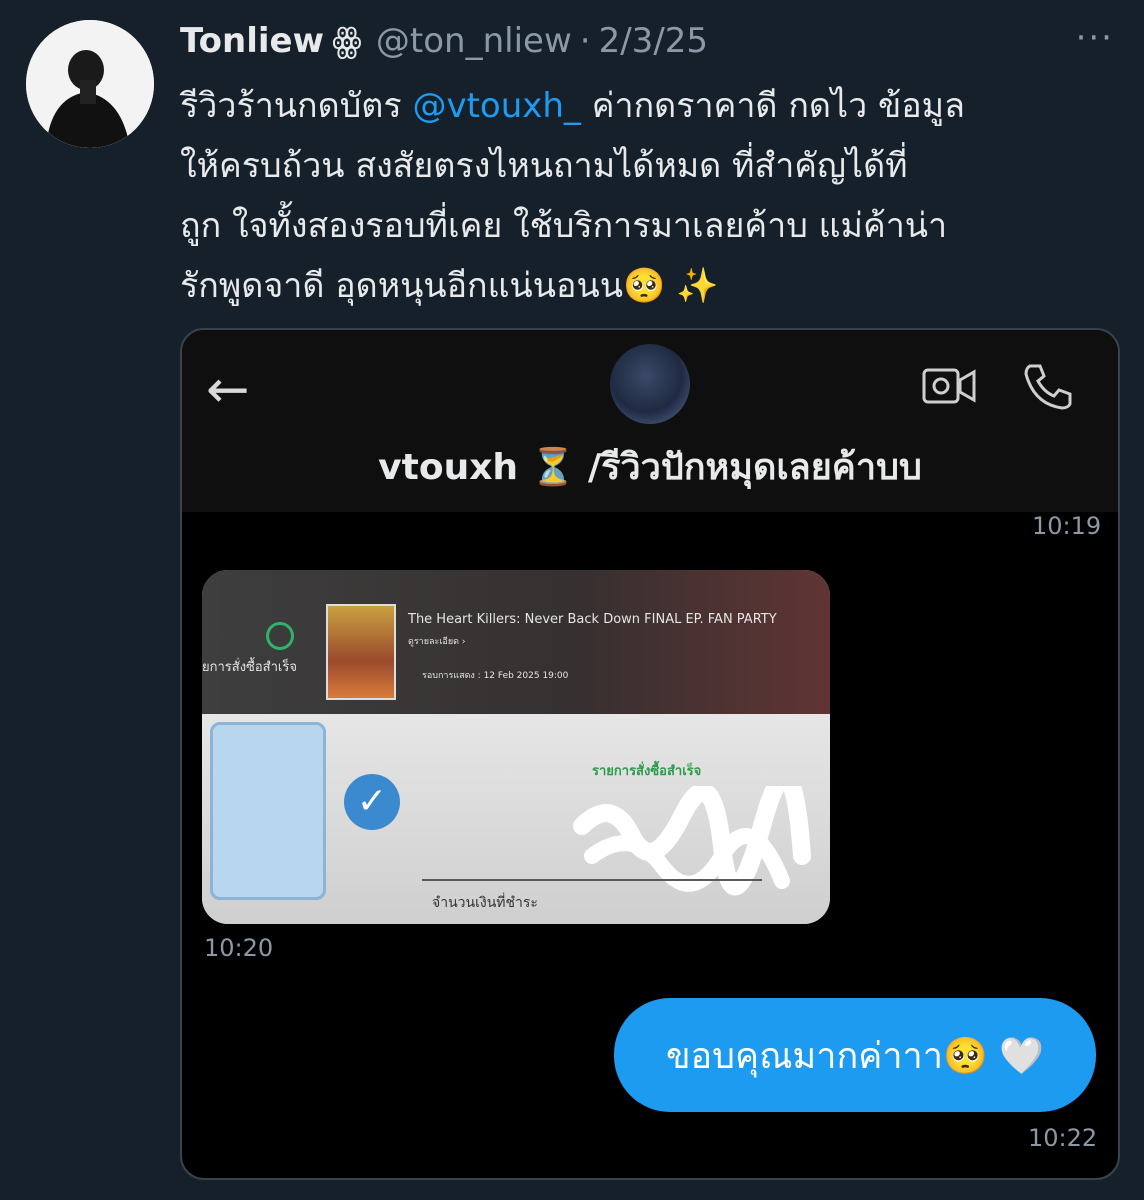 The width and height of the screenshot is (1144, 1200). Describe the element at coordinates (650, 384) in the screenshot. I see `dm-contact-avatar` at that location.